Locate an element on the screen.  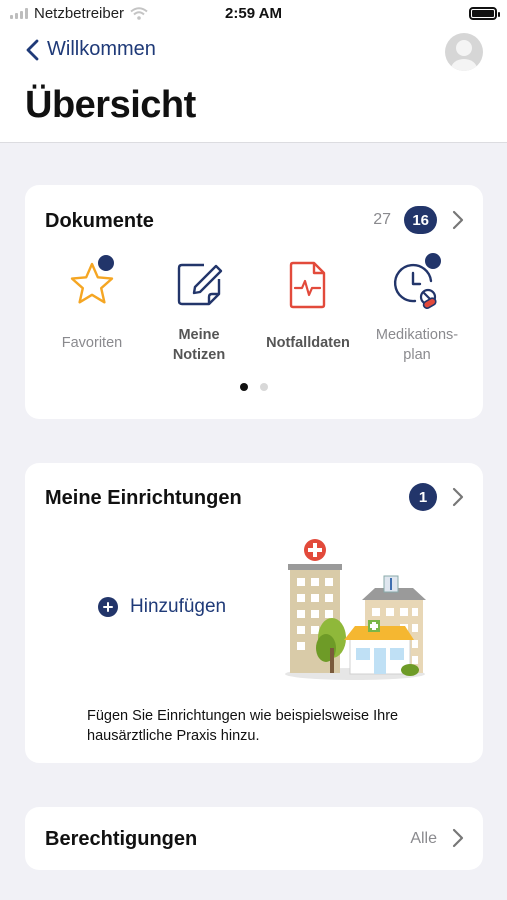
documents-badge: 16 is located at coordinates (420, 220).